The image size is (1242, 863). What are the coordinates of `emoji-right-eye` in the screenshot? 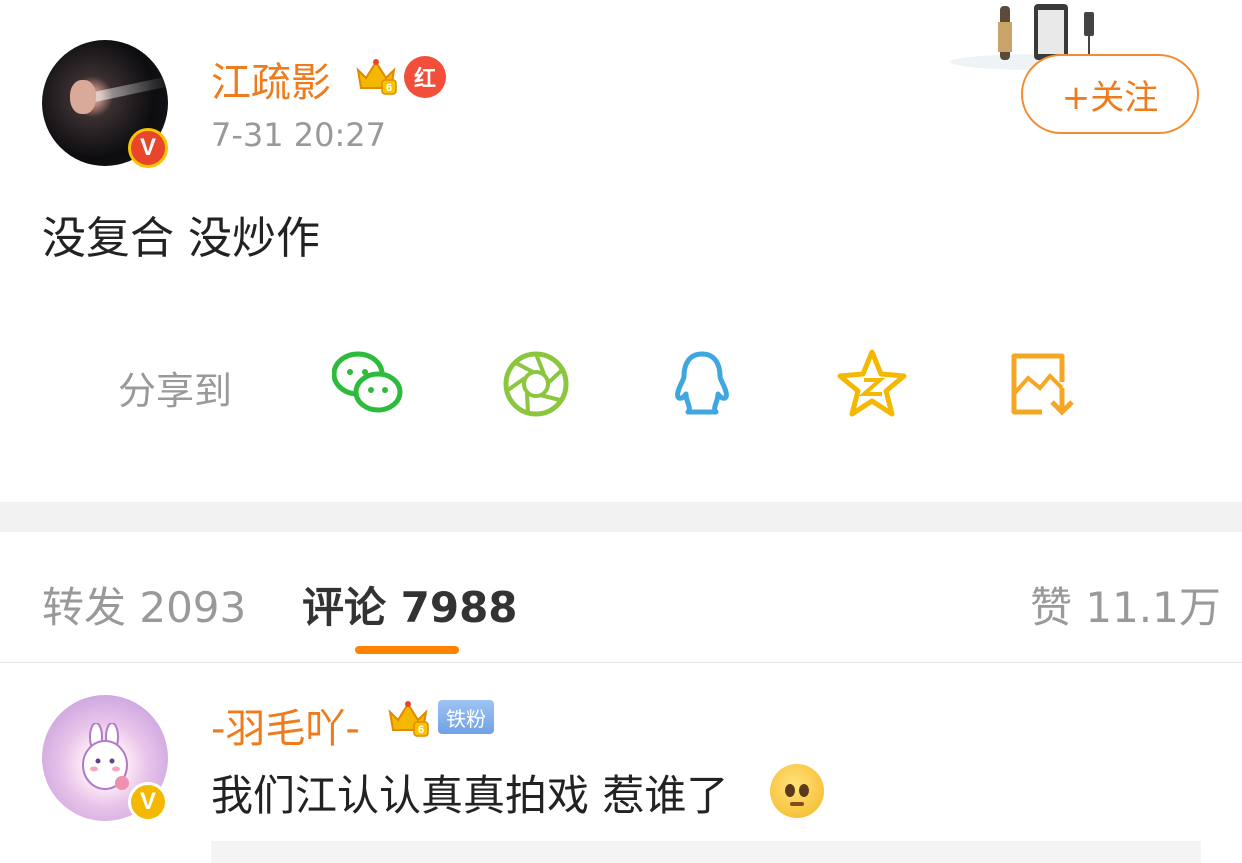 It's located at (804, 790).